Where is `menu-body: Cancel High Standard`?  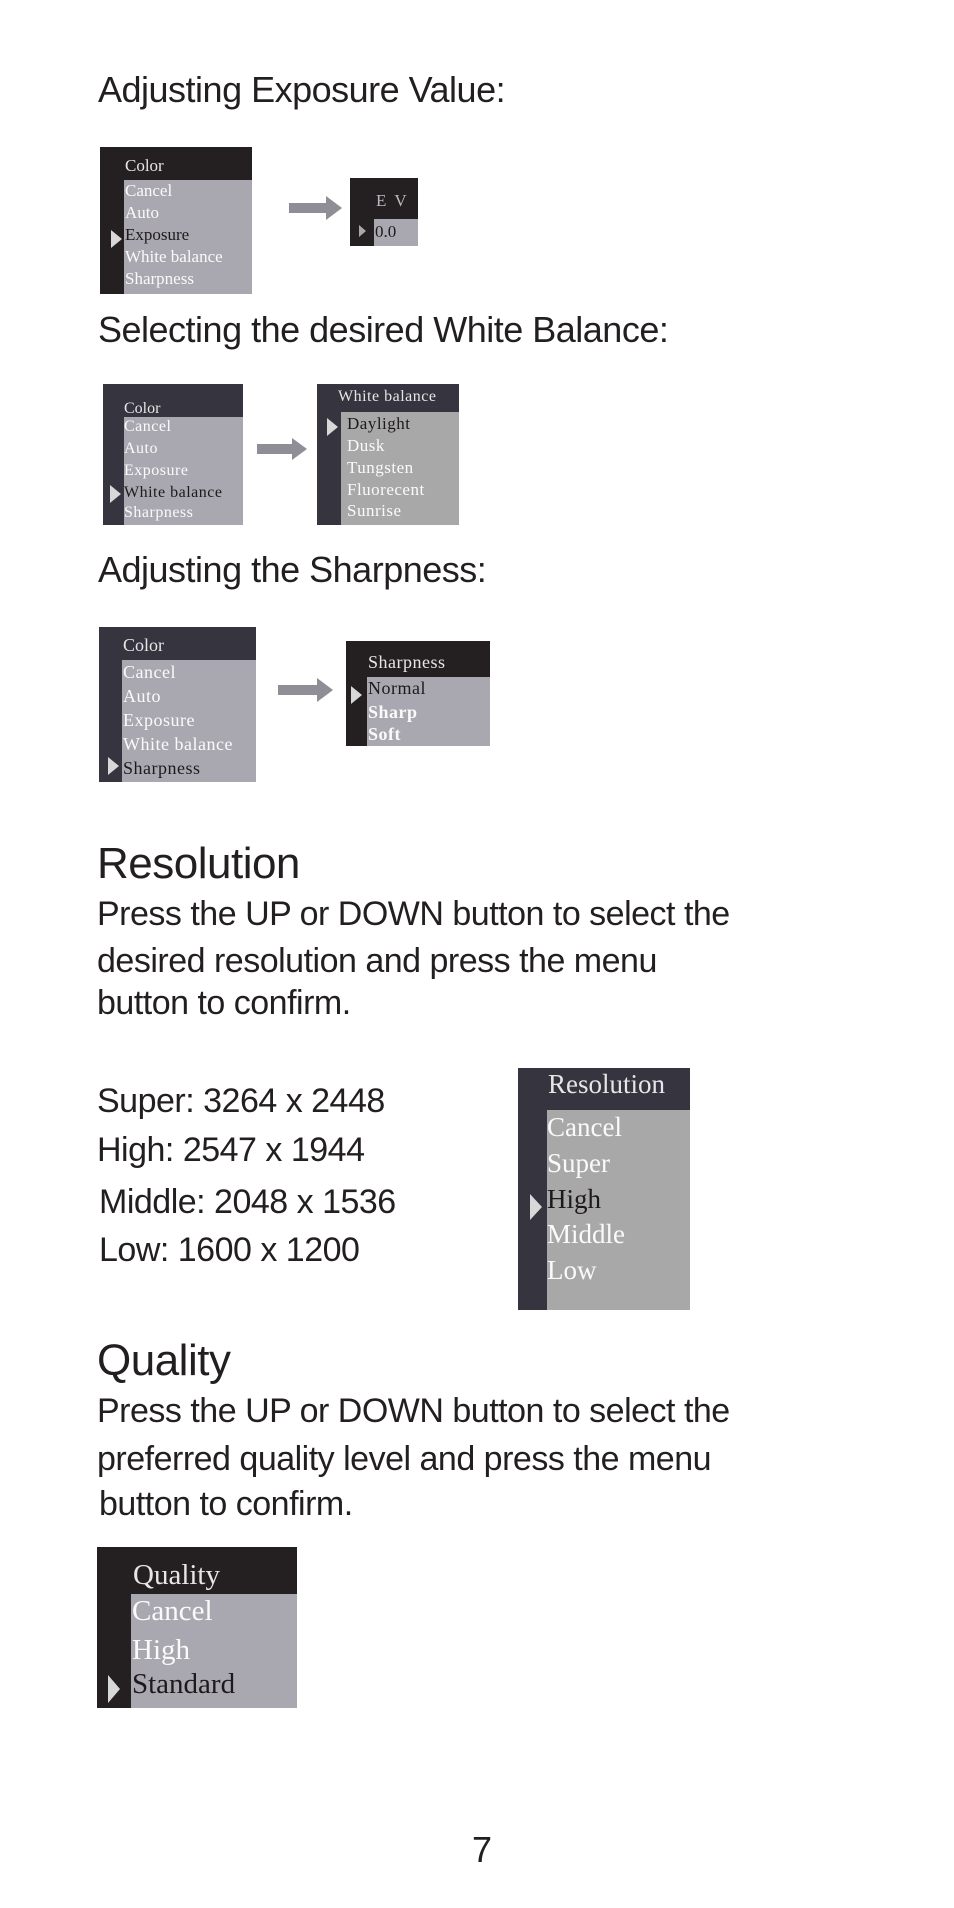
menu-body: Cancel High Standard is located at coordinates (214, 1651).